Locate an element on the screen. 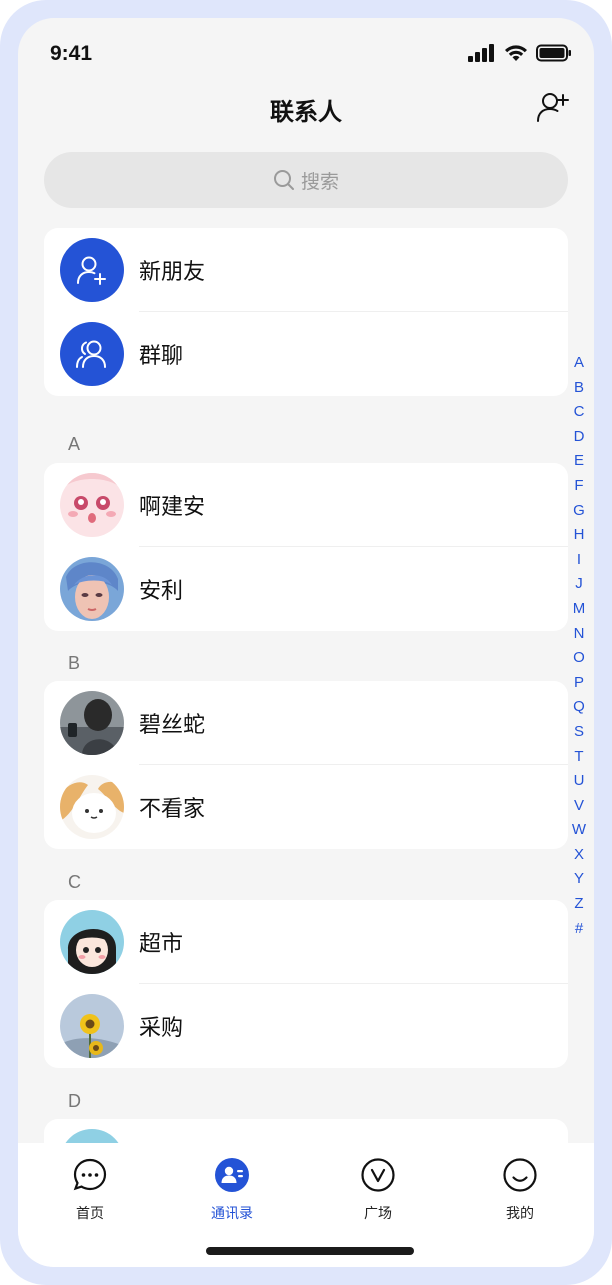 This screenshot has width=612, height=1285. alphabet-letter: I is located at coordinates (579, 560).